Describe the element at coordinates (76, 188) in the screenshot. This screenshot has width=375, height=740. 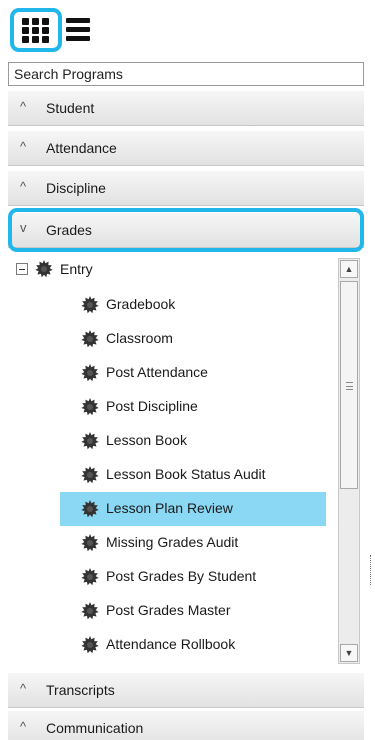
I see `section-label: Discipline` at that location.